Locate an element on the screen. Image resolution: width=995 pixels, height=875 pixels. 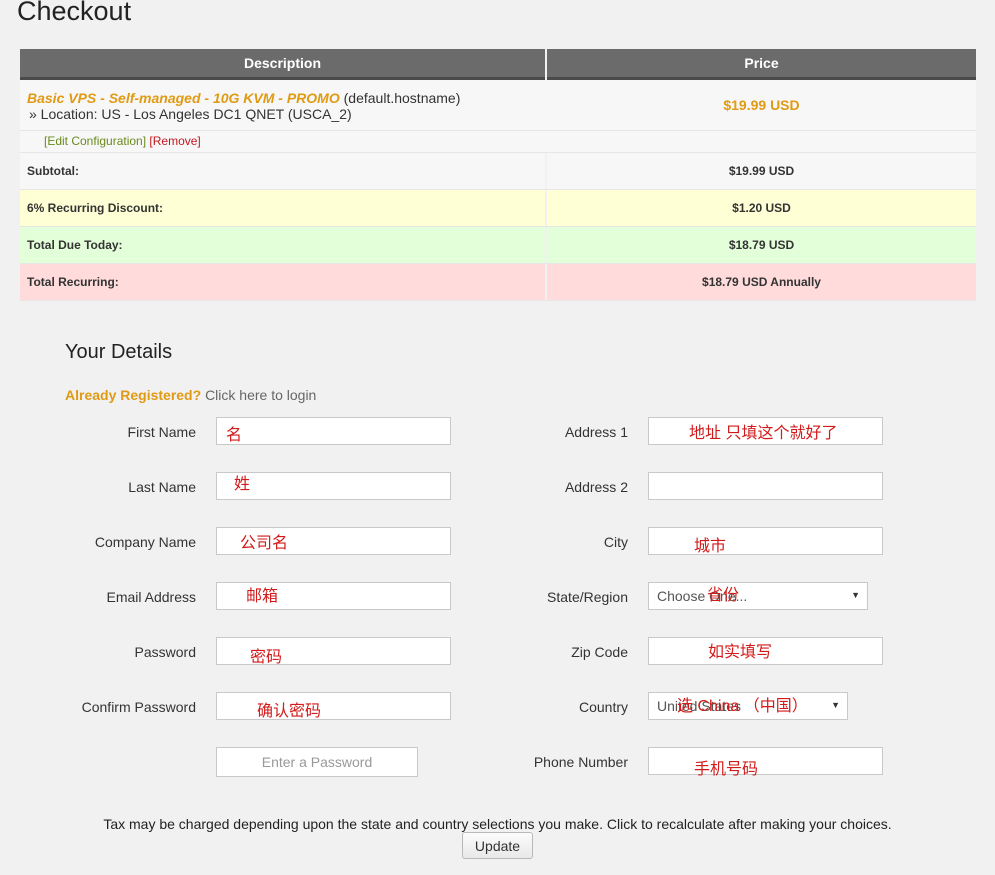
product-hostname: (default.hostname) is located at coordinates (400, 98).